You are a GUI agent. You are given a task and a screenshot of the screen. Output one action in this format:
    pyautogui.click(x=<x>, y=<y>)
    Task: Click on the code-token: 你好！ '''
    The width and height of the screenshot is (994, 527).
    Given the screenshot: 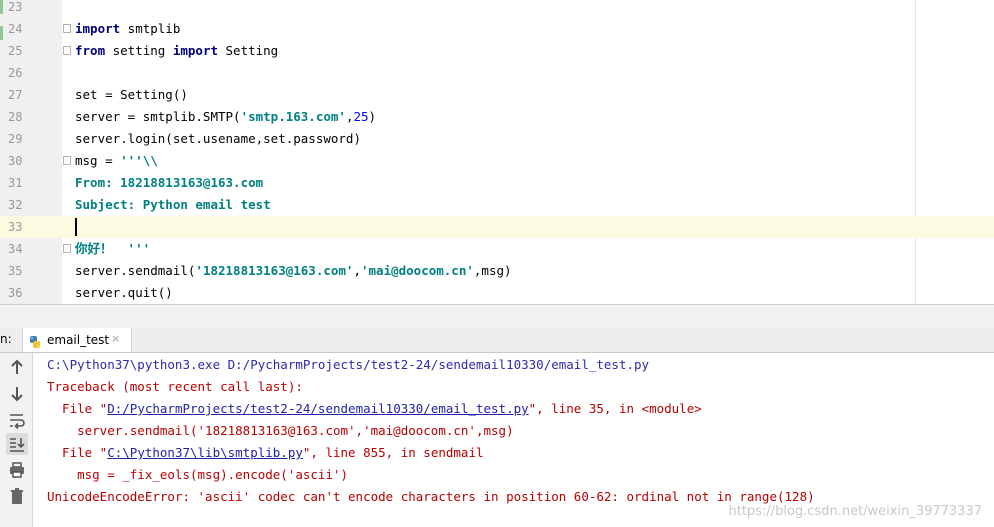 What is the action you would take?
    pyautogui.click(x=113, y=248)
    